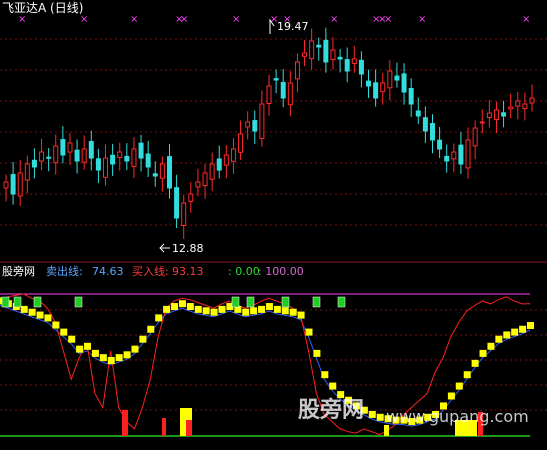  I want to click on low-arrow, so click(164, 248).